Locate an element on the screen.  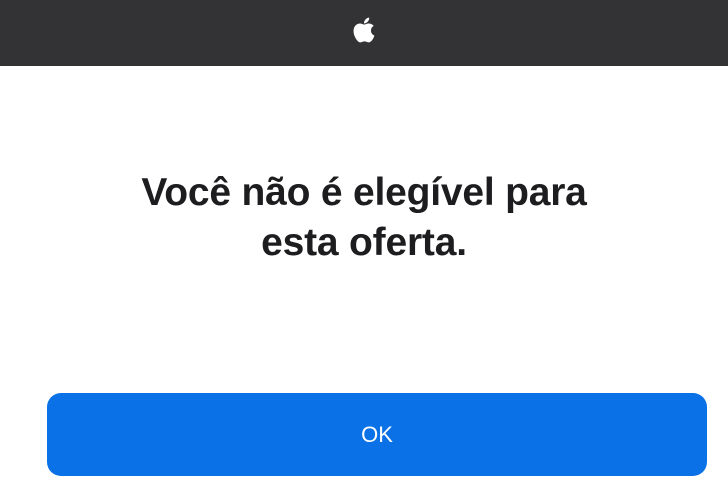
message-line-2: esta oferta. is located at coordinates (364, 242).